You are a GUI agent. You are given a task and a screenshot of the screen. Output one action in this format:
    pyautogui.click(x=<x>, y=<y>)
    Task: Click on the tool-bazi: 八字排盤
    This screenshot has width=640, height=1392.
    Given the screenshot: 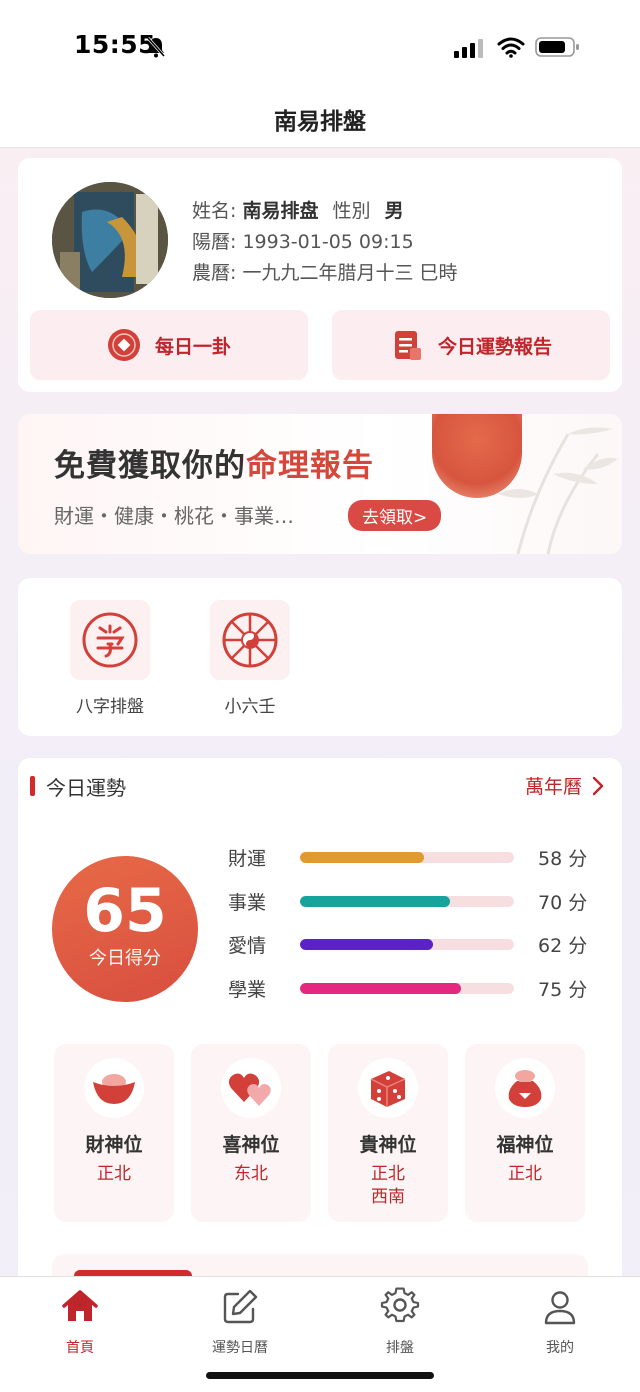 What is the action you would take?
    pyautogui.click(x=110, y=658)
    